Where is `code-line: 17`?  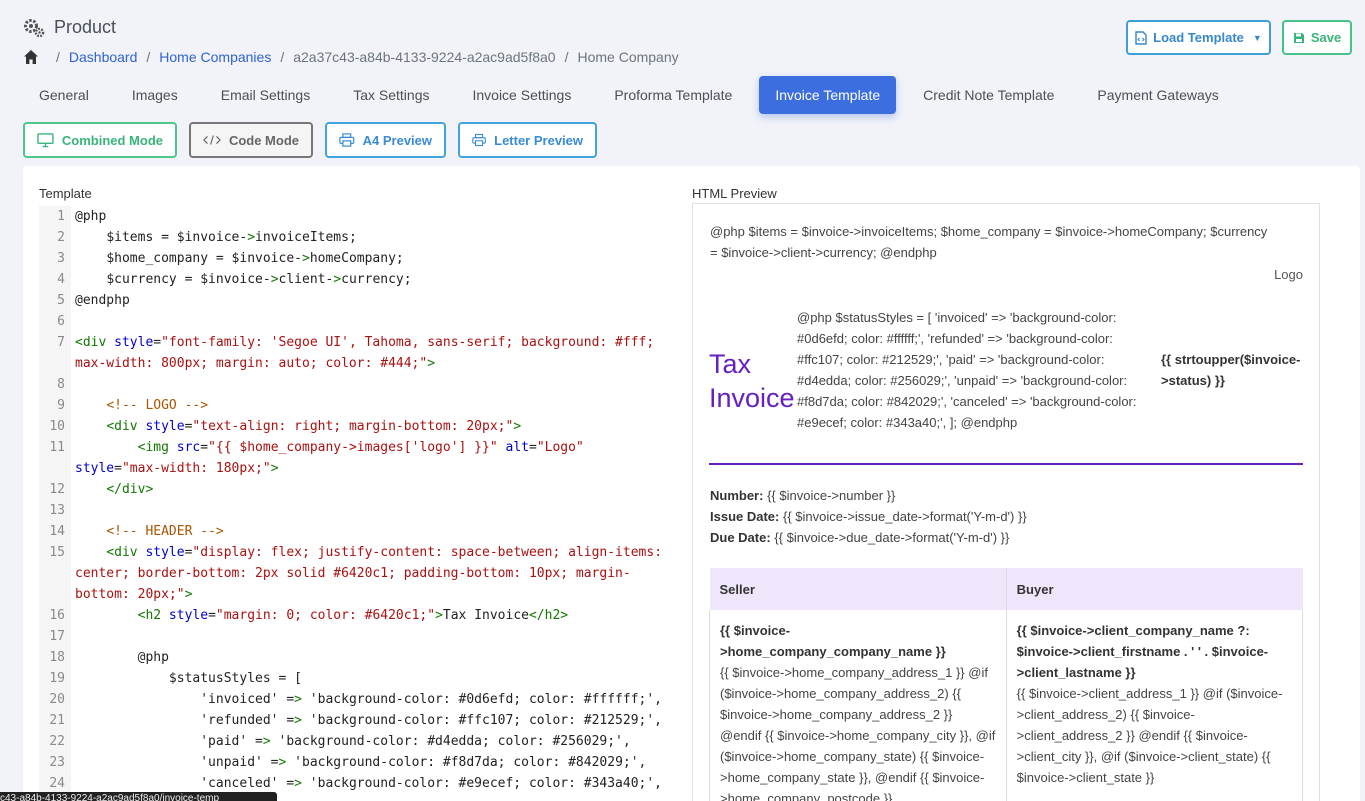 code-line: 17 is located at coordinates (359, 636).